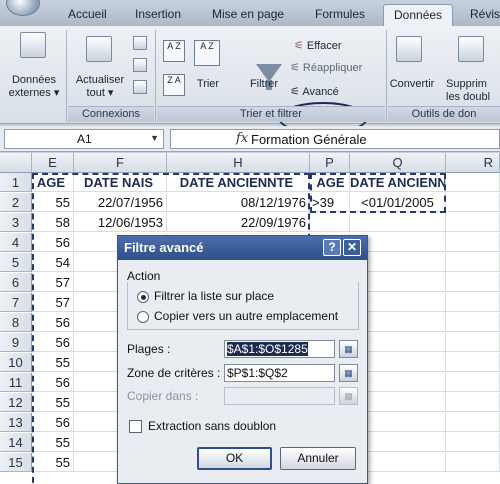  I want to click on row-header-8: 8, so click(16, 322).